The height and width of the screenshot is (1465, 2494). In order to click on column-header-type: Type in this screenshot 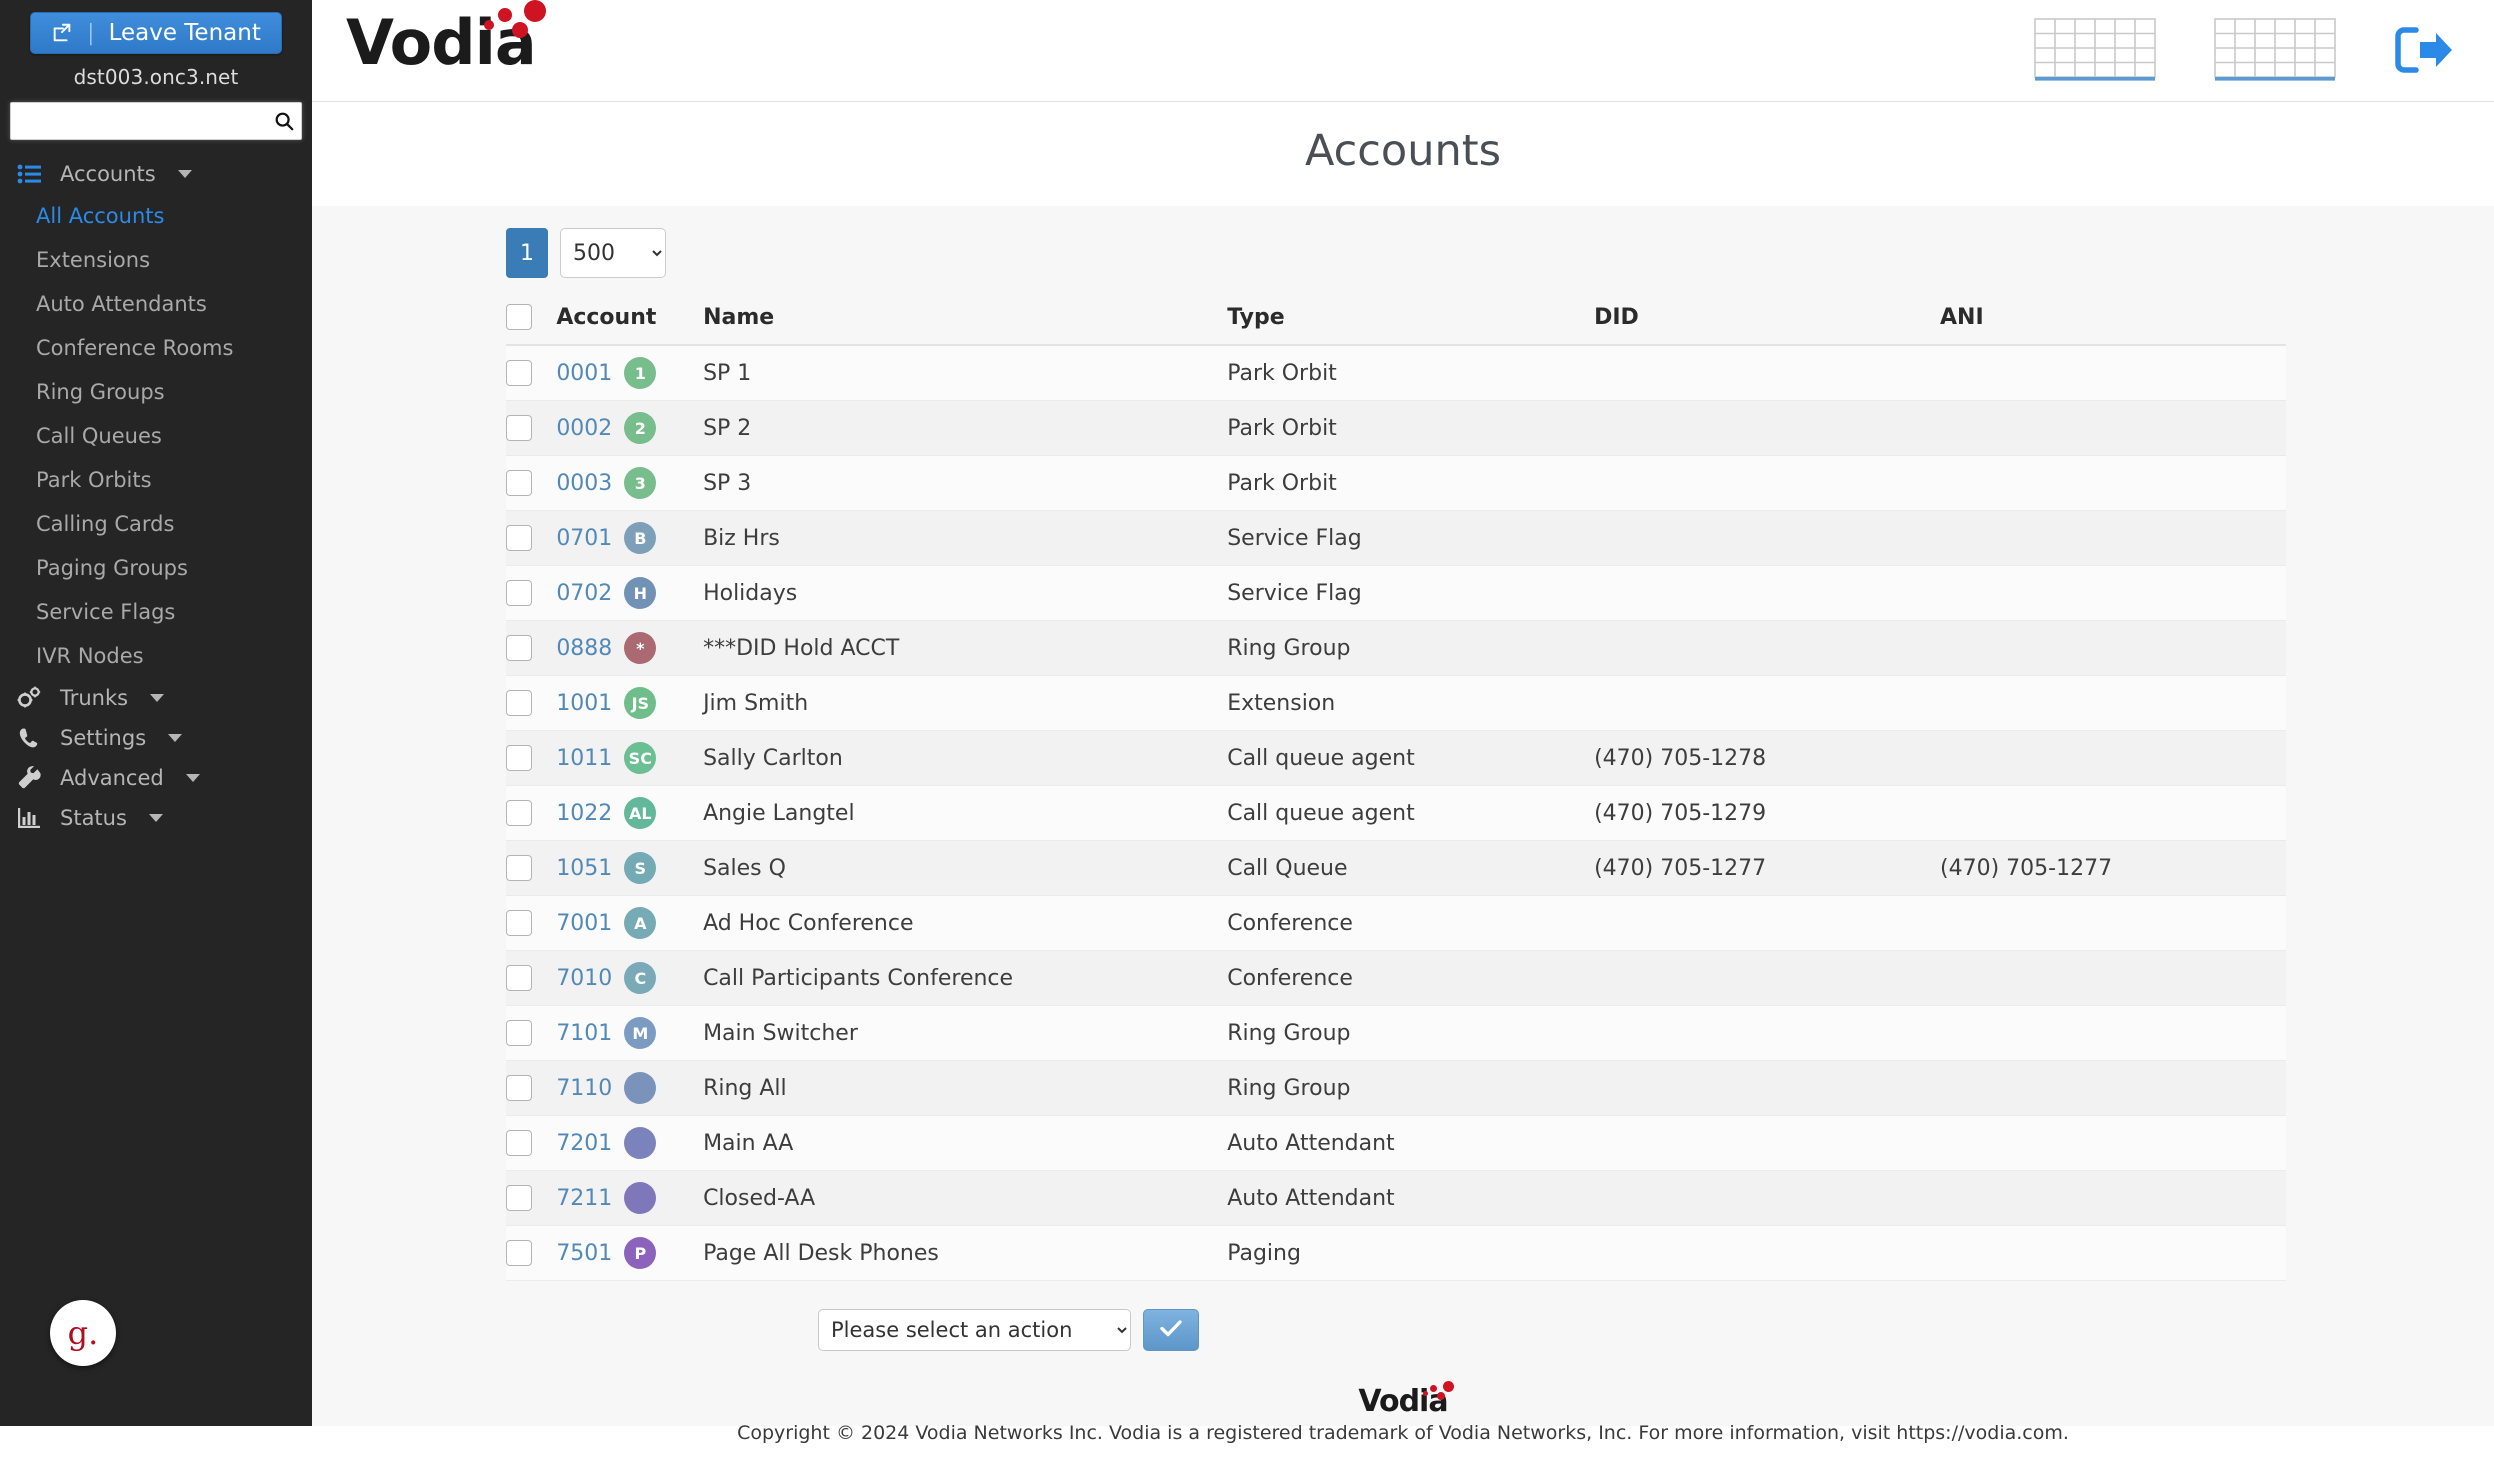, I will do `click(1411, 321)`.